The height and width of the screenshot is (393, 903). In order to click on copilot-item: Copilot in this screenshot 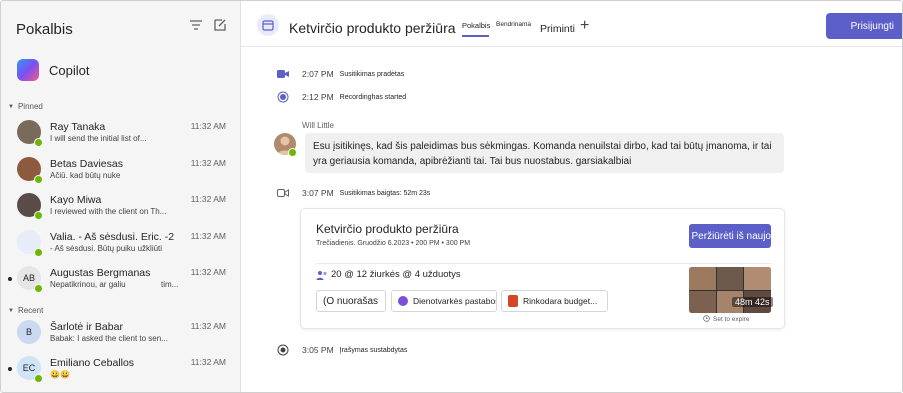, I will do `click(53, 70)`.